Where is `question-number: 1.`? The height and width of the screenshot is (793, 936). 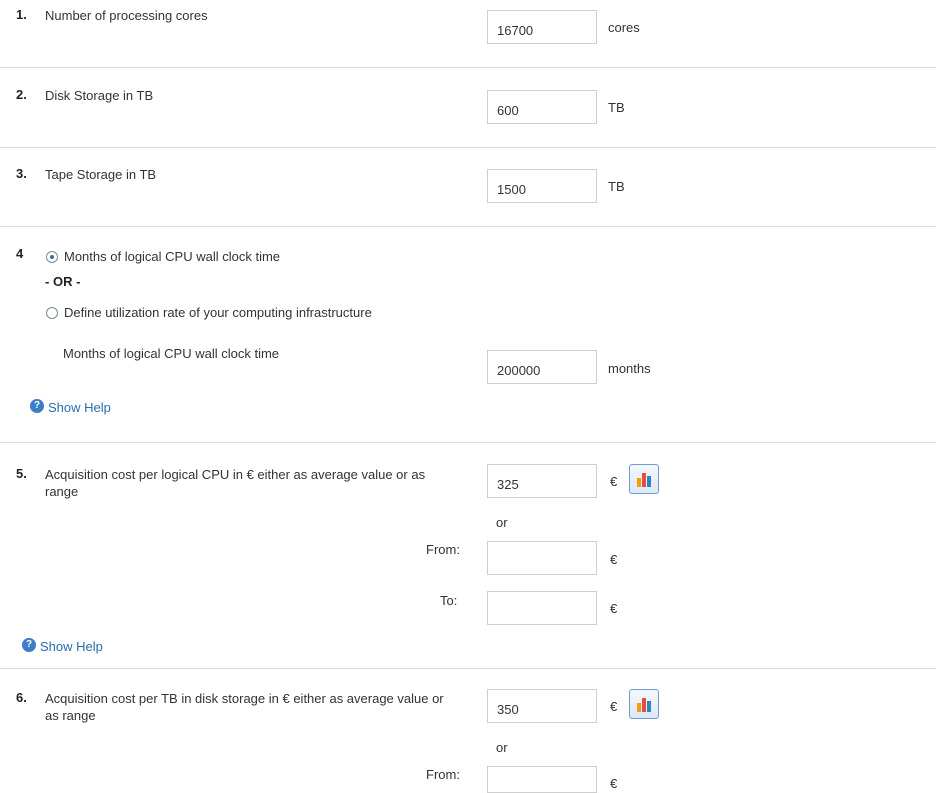
question-number: 1. is located at coordinates (21, 14).